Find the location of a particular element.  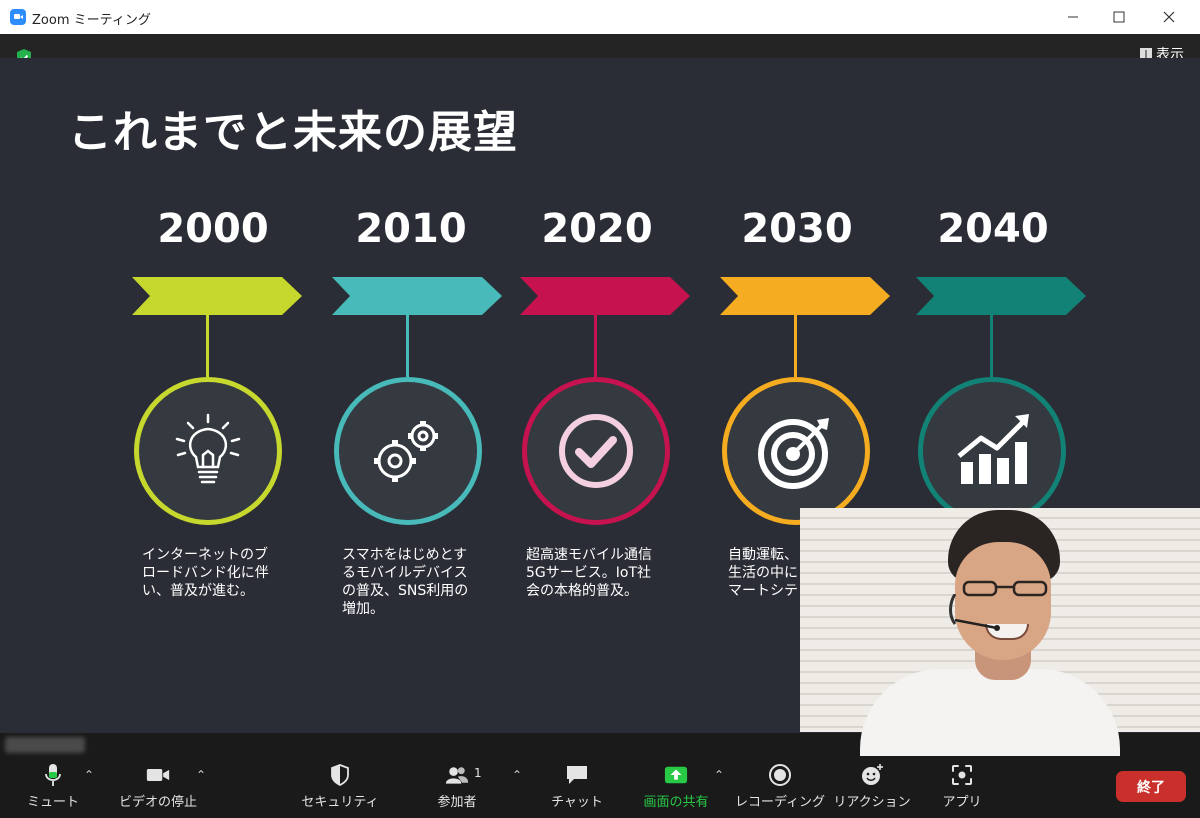

share-screen-label: 画面の共有 is located at coordinates (676, 802).